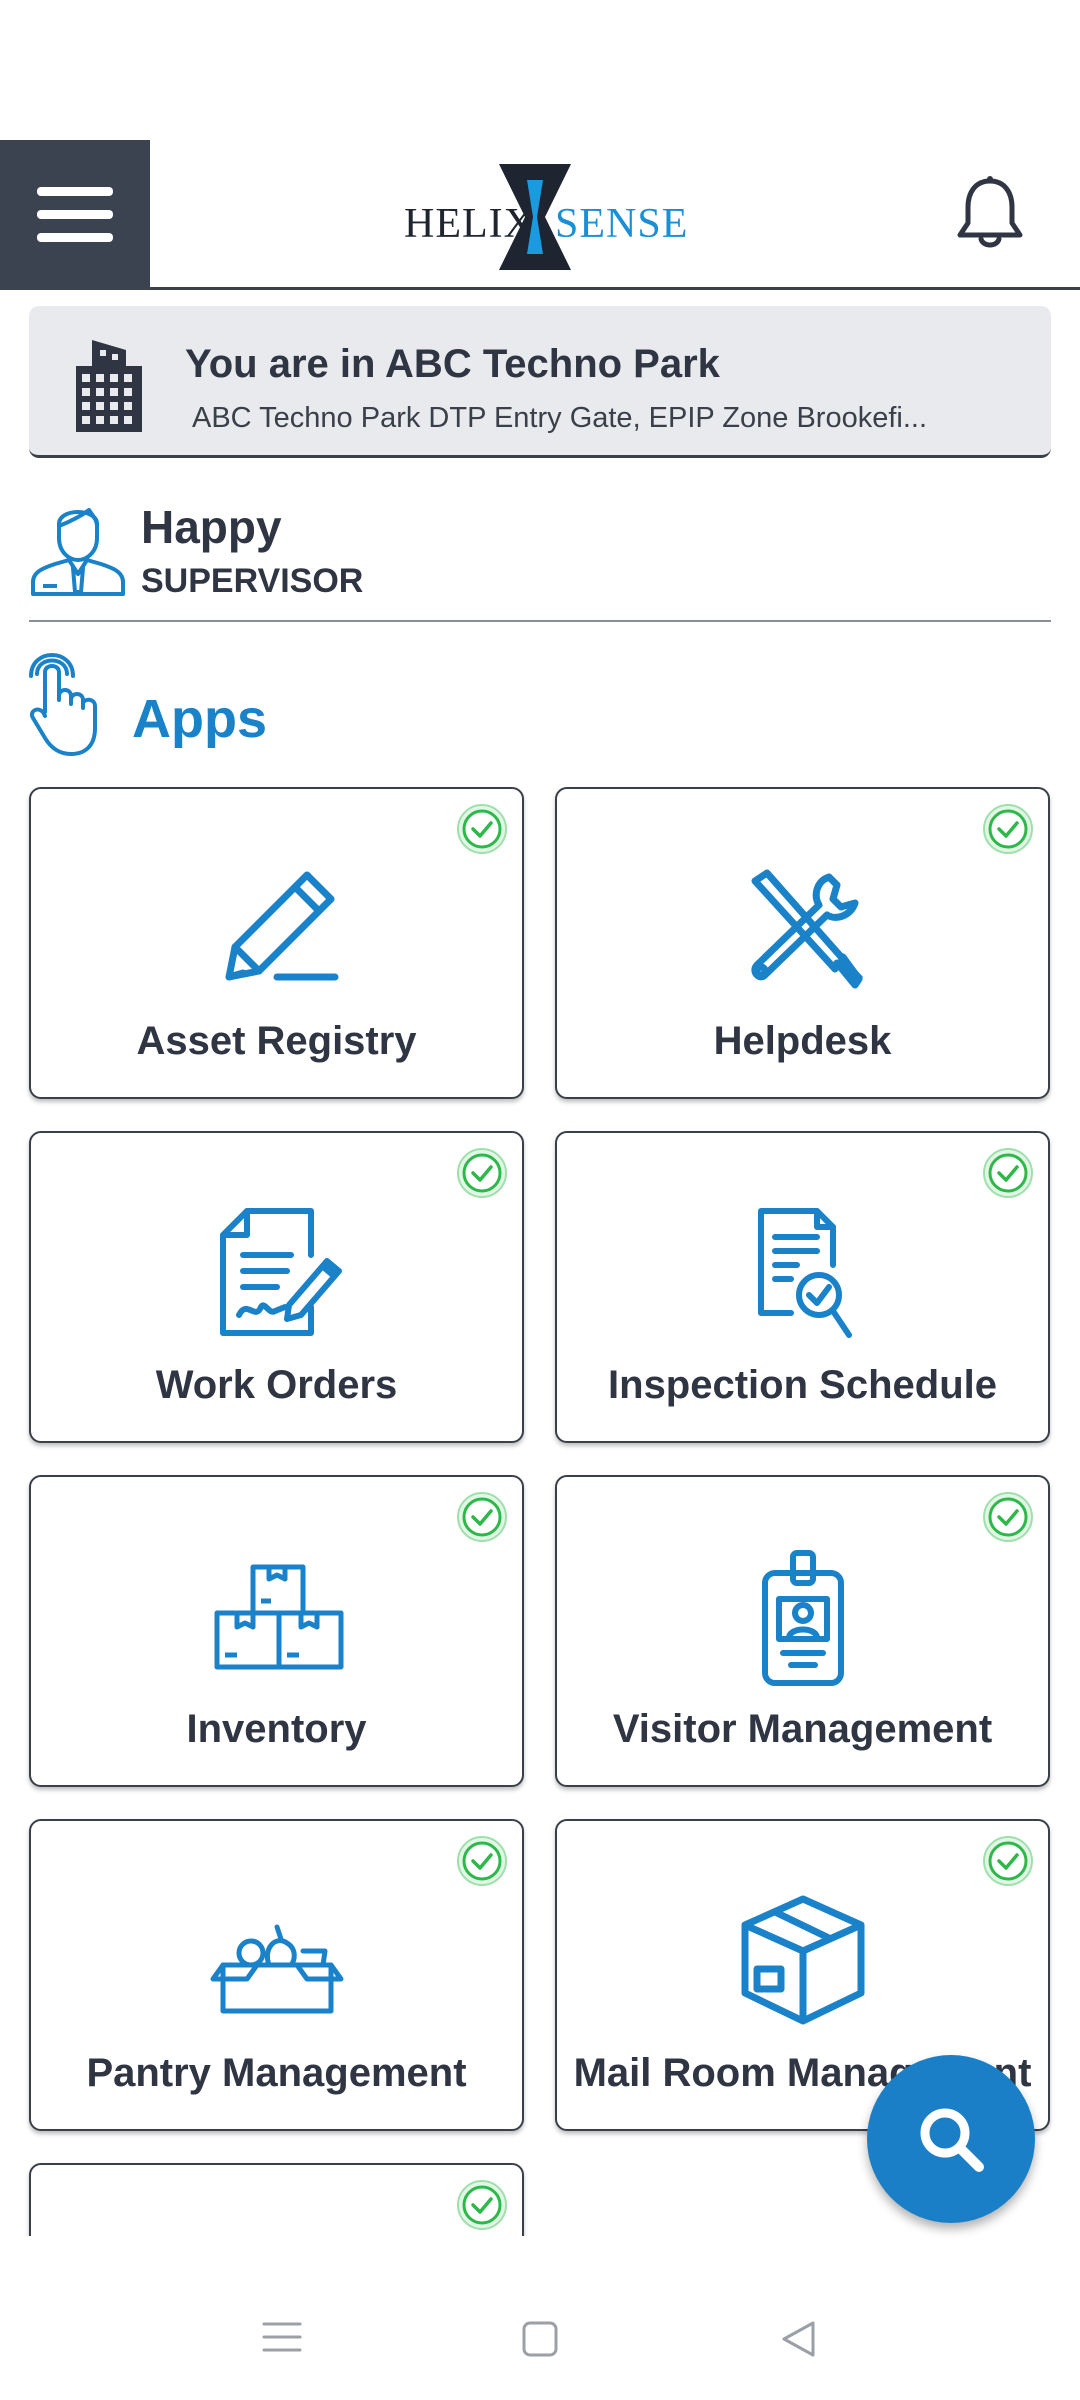  I want to click on package-icon, so click(802, 1960).